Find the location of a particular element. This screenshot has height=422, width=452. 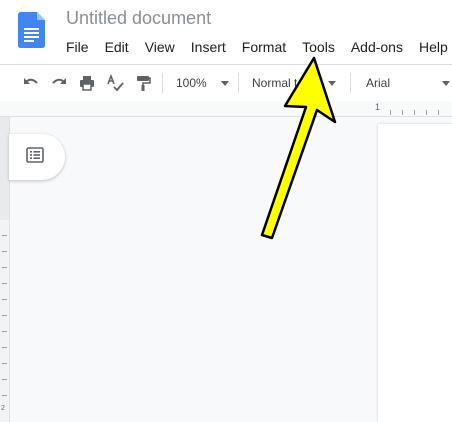

document-outline-button is located at coordinates (37, 157).